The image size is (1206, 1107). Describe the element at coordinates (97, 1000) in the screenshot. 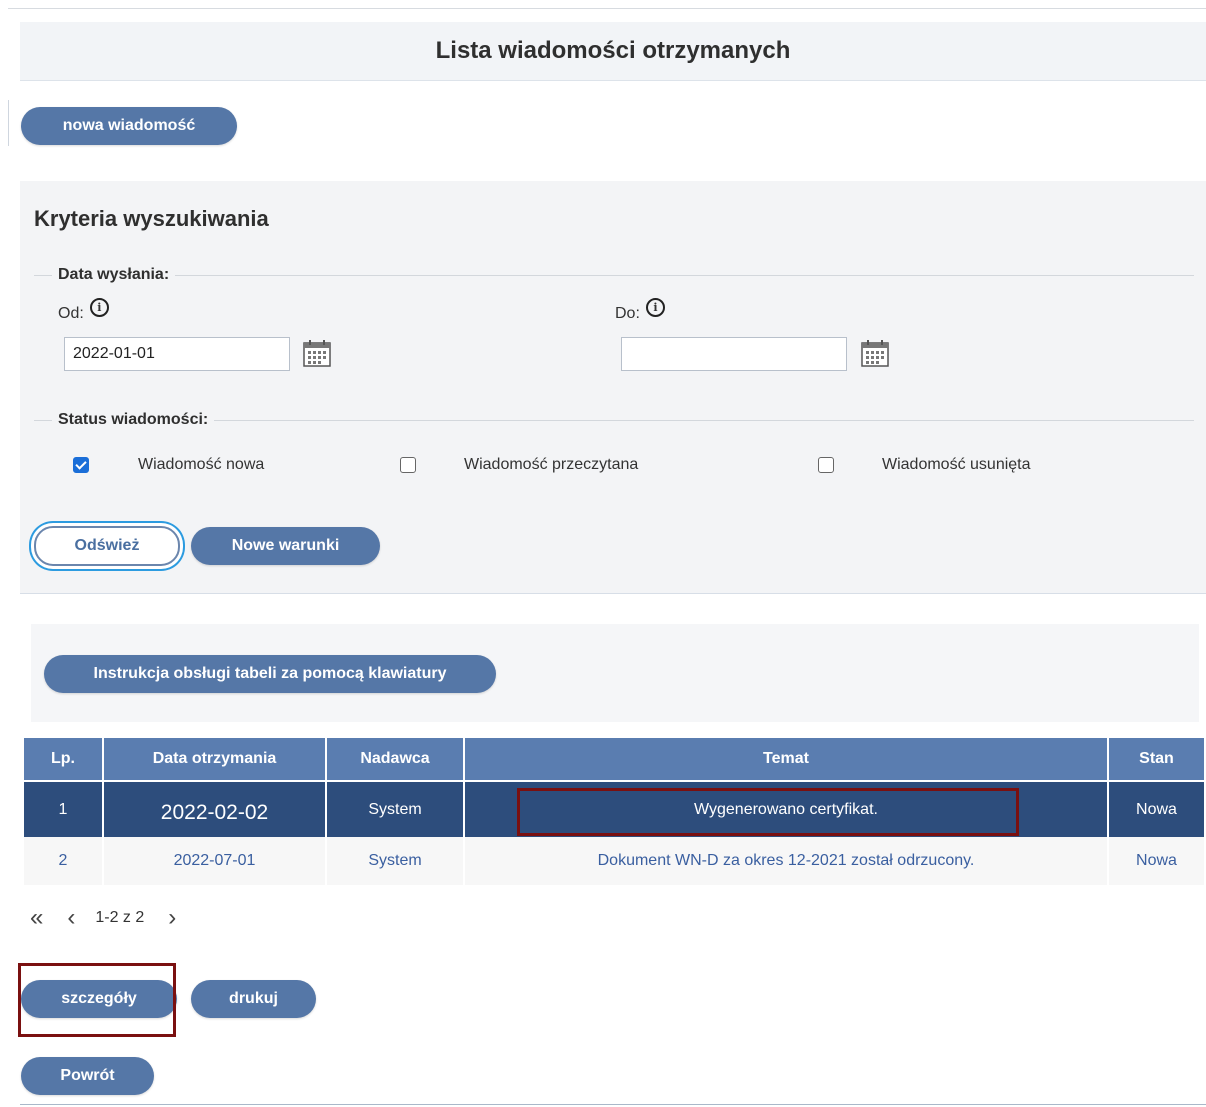

I see `details-highlight-box` at that location.